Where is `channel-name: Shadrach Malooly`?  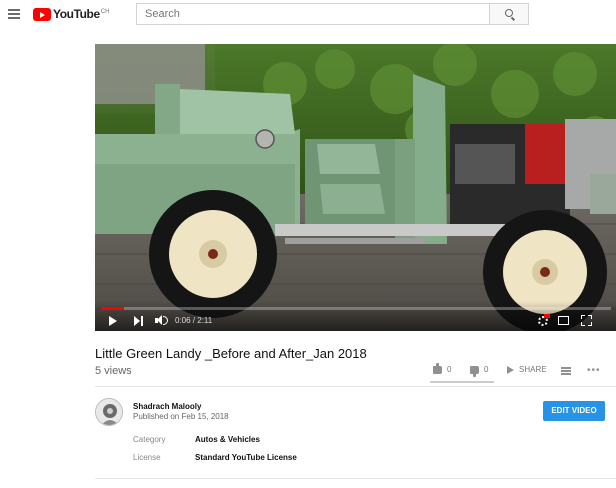
channel-name: Shadrach Malooly is located at coordinates (167, 406).